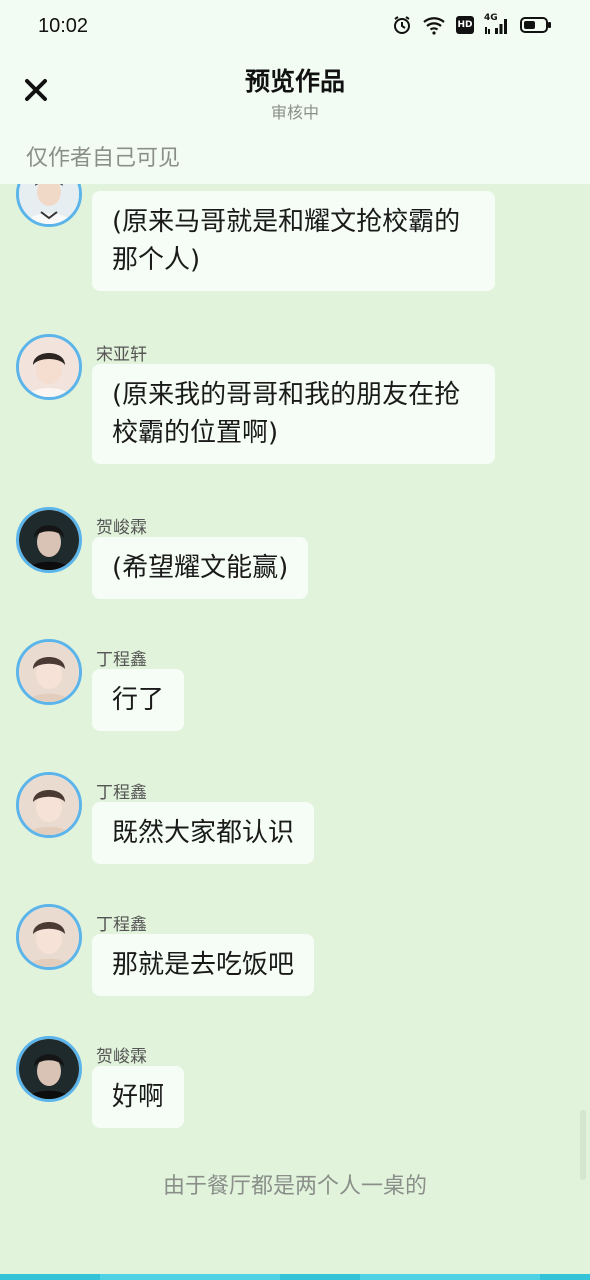  I want to click on hd-icon: HD, so click(465, 25).